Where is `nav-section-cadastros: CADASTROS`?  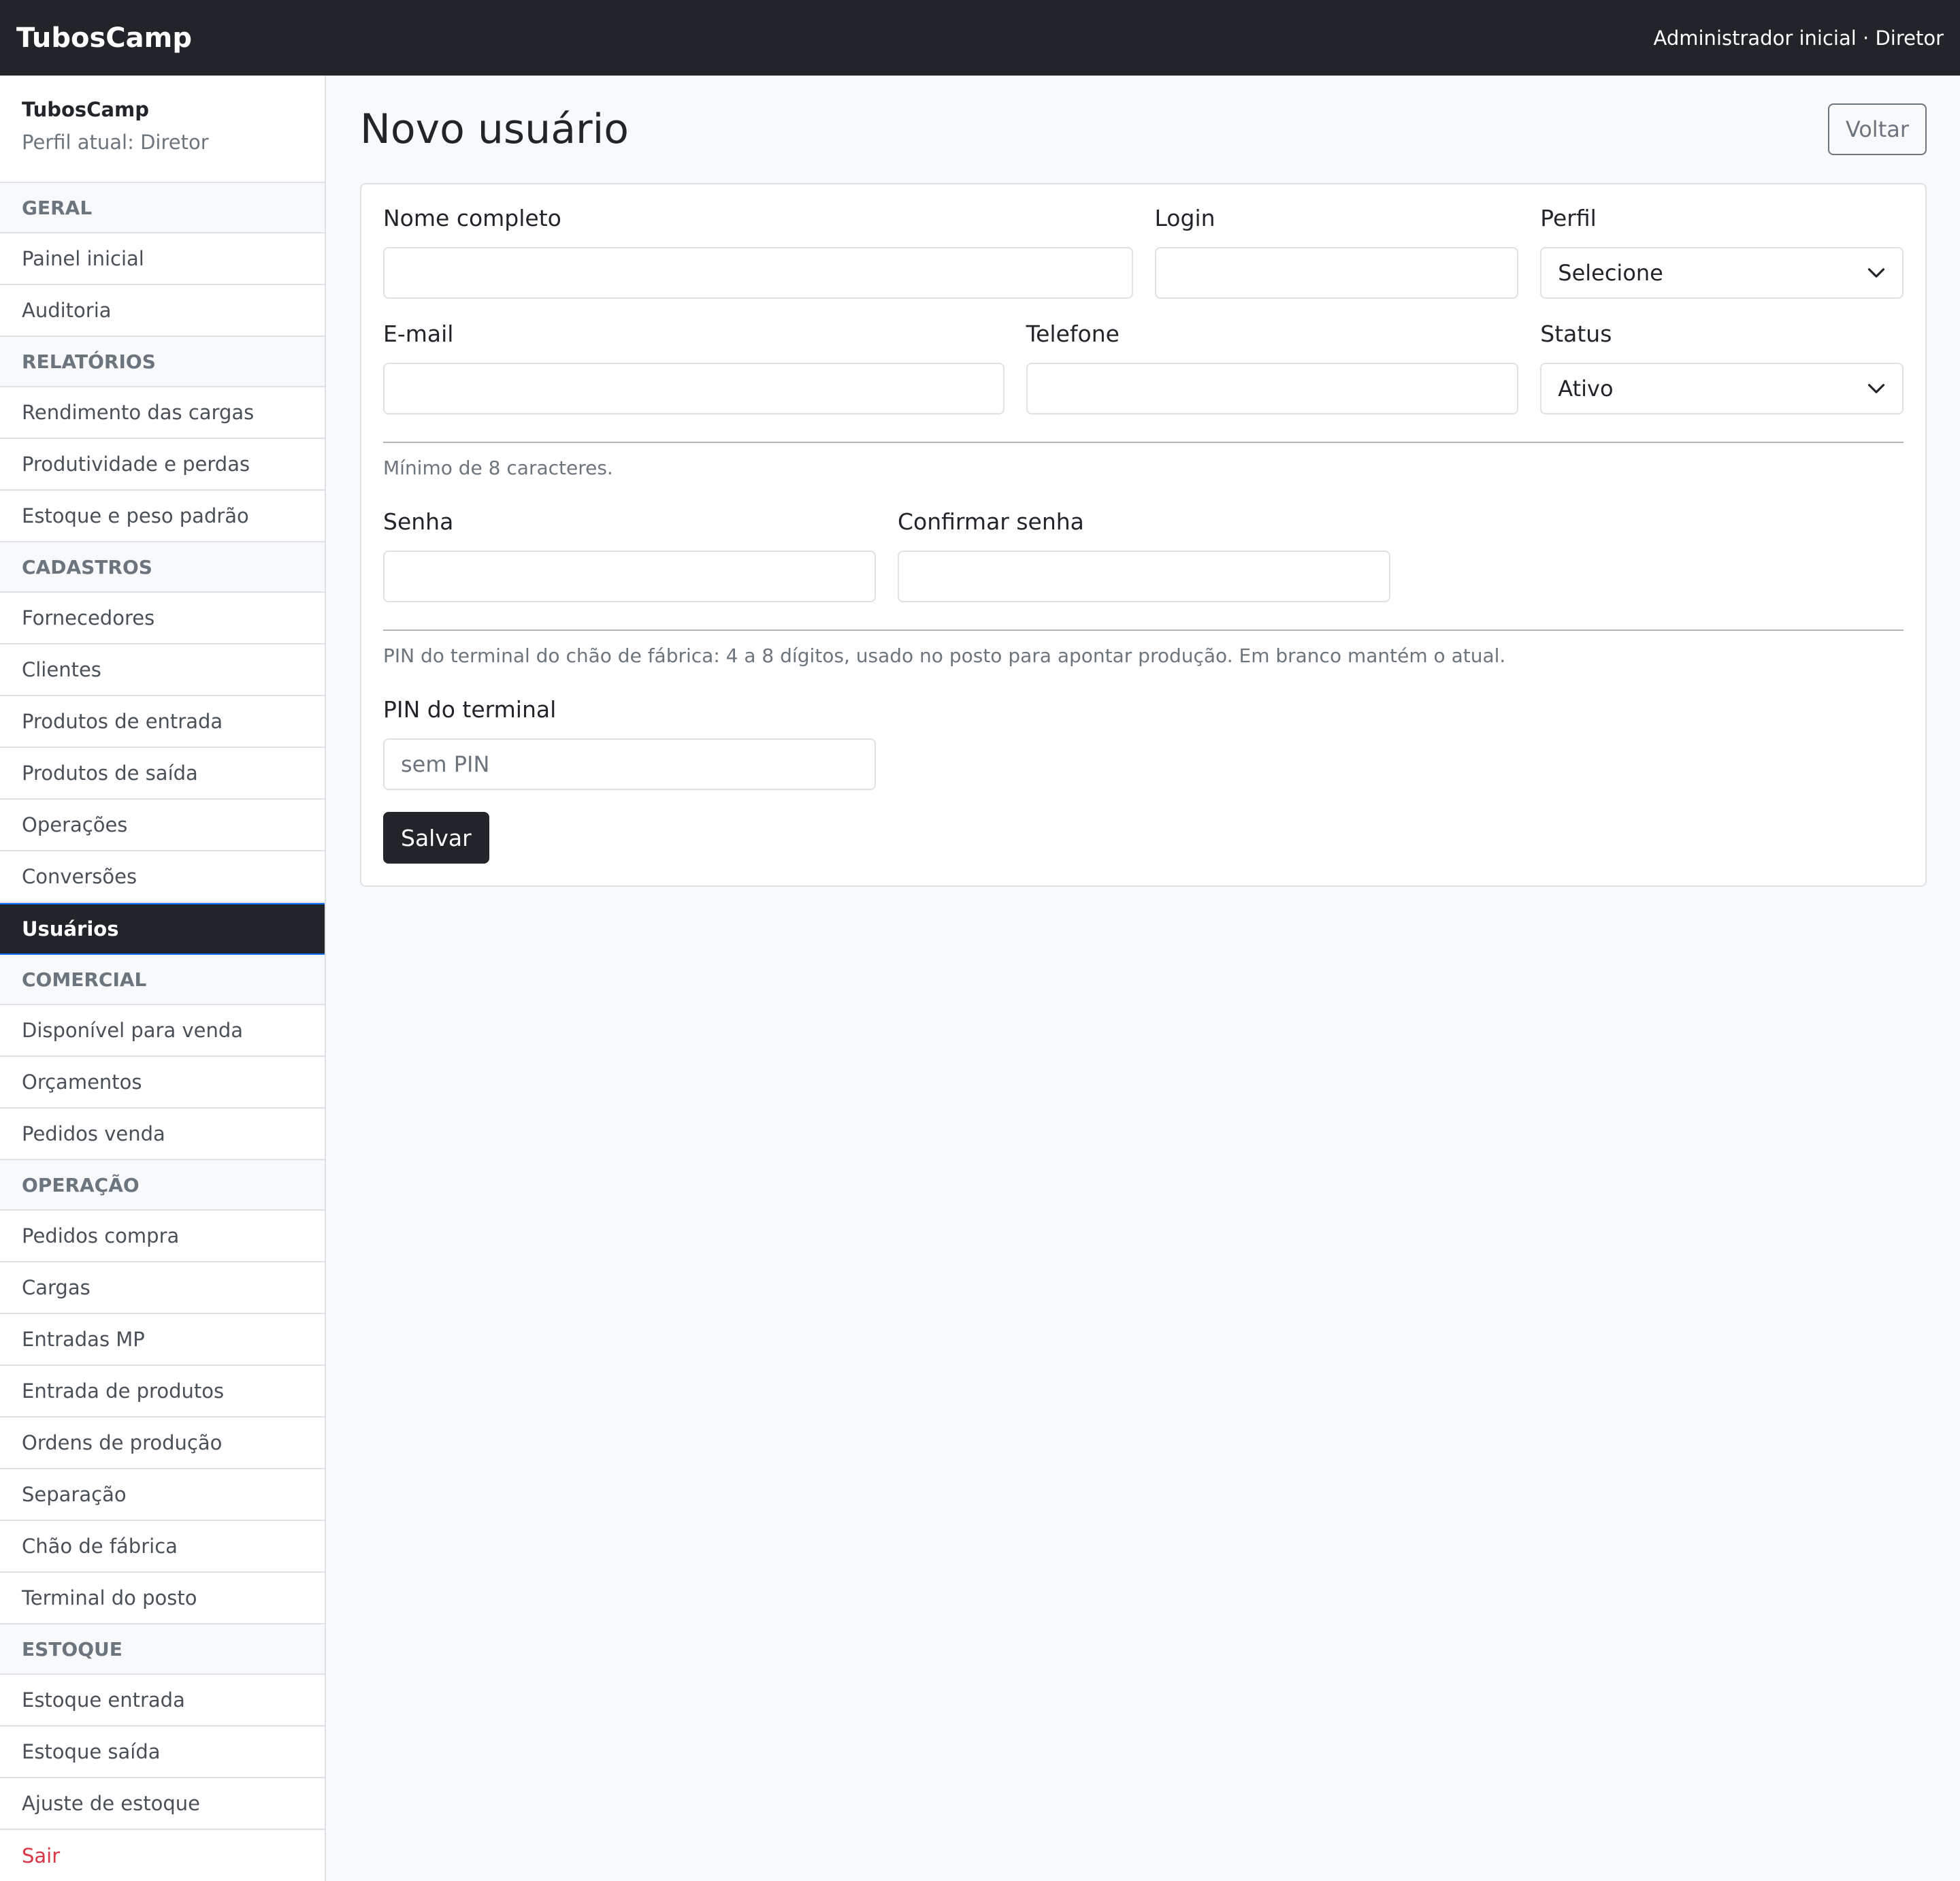 nav-section-cadastros: CADASTROS is located at coordinates (163, 567).